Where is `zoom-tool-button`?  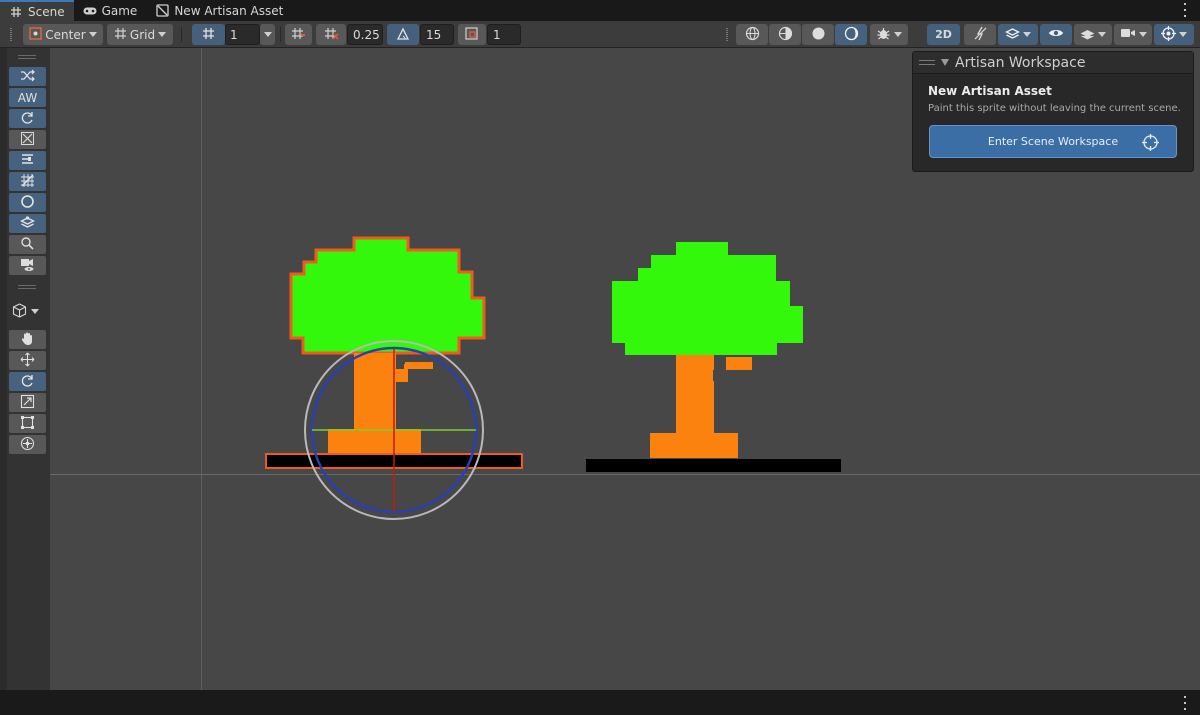
zoom-tool-button is located at coordinates (27, 244).